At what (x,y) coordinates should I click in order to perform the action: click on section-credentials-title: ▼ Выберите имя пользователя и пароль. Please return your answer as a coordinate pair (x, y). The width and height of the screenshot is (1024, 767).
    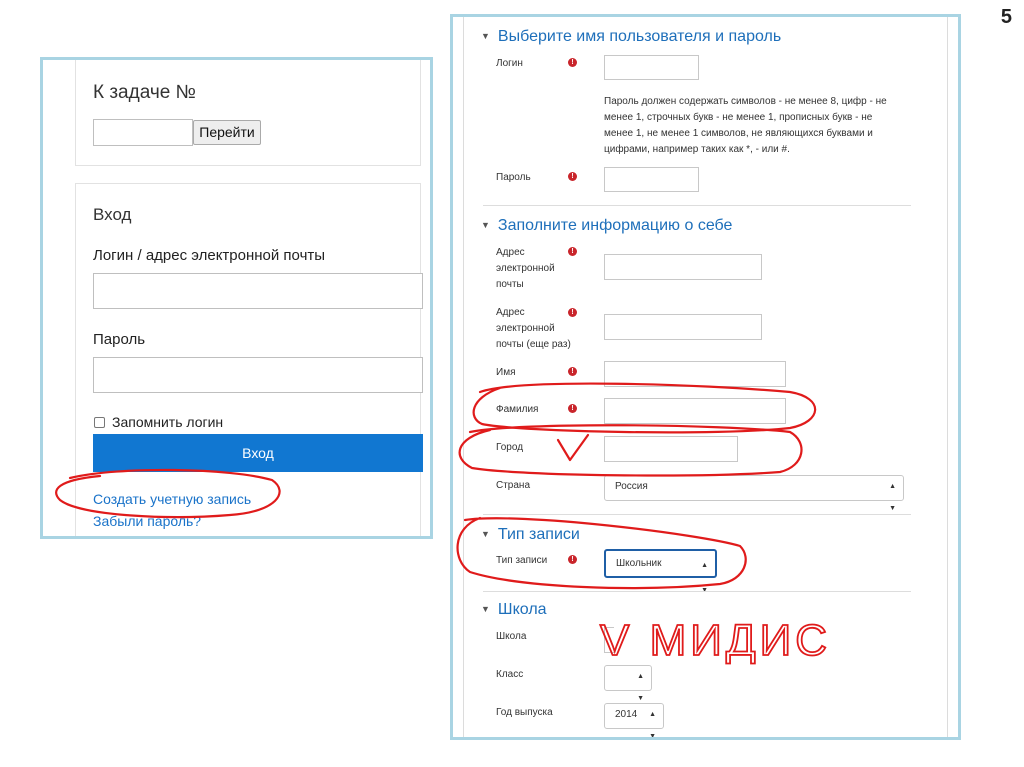
    Looking at the image, I should click on (631, 37).